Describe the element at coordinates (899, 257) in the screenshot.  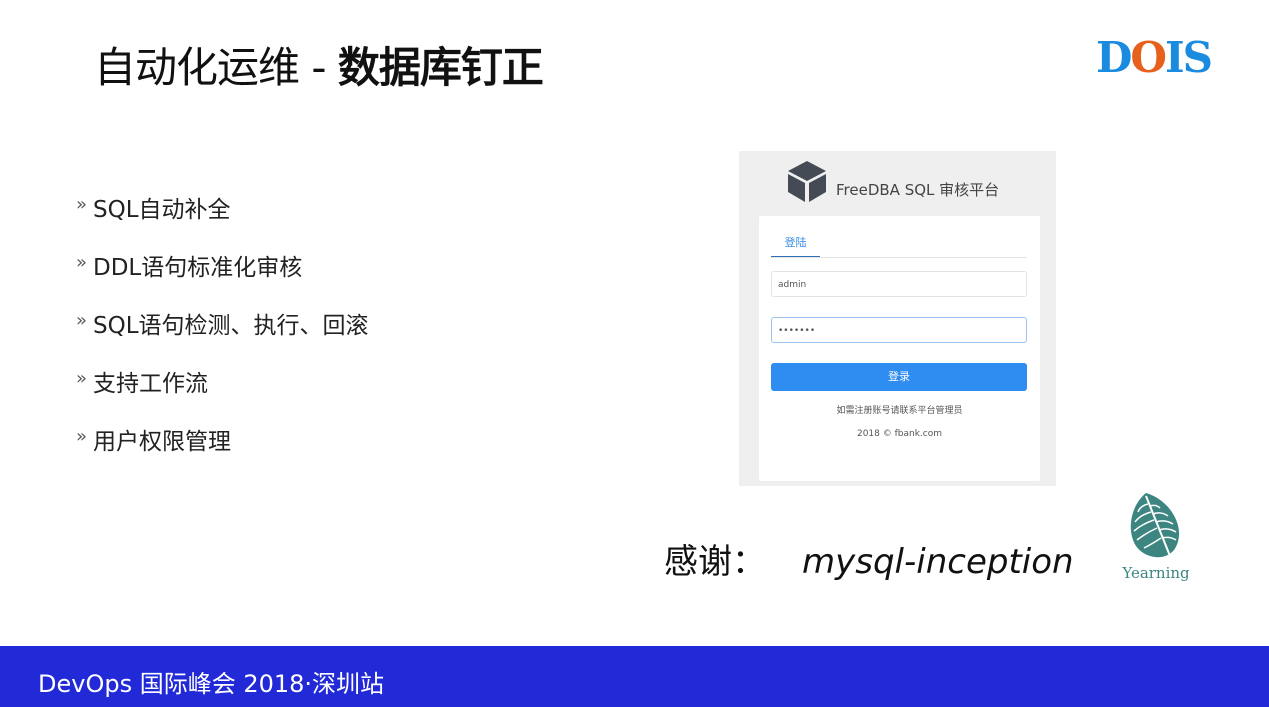
I see `tab-divider` at that location.